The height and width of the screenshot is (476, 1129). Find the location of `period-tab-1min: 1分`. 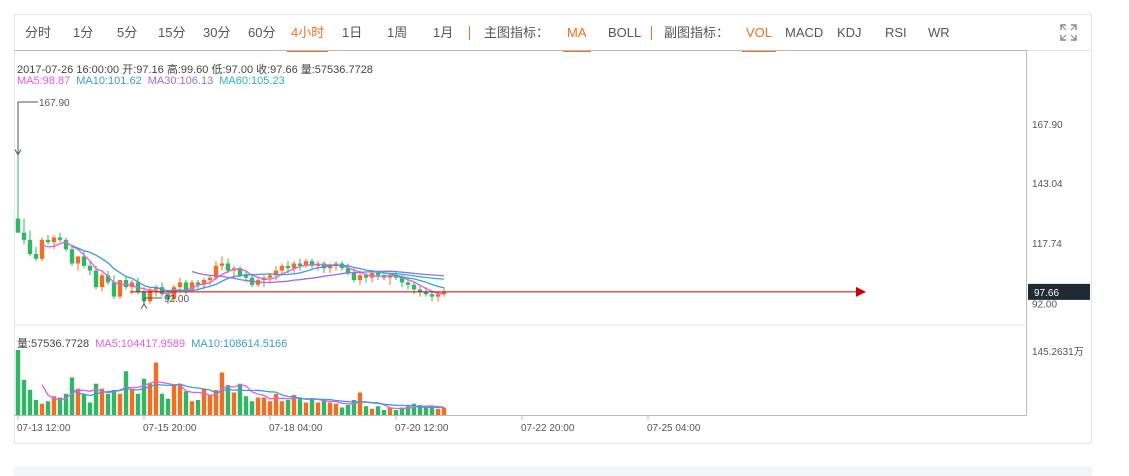

period-tab-1min: 1分 is located at coordinates (83, 33).